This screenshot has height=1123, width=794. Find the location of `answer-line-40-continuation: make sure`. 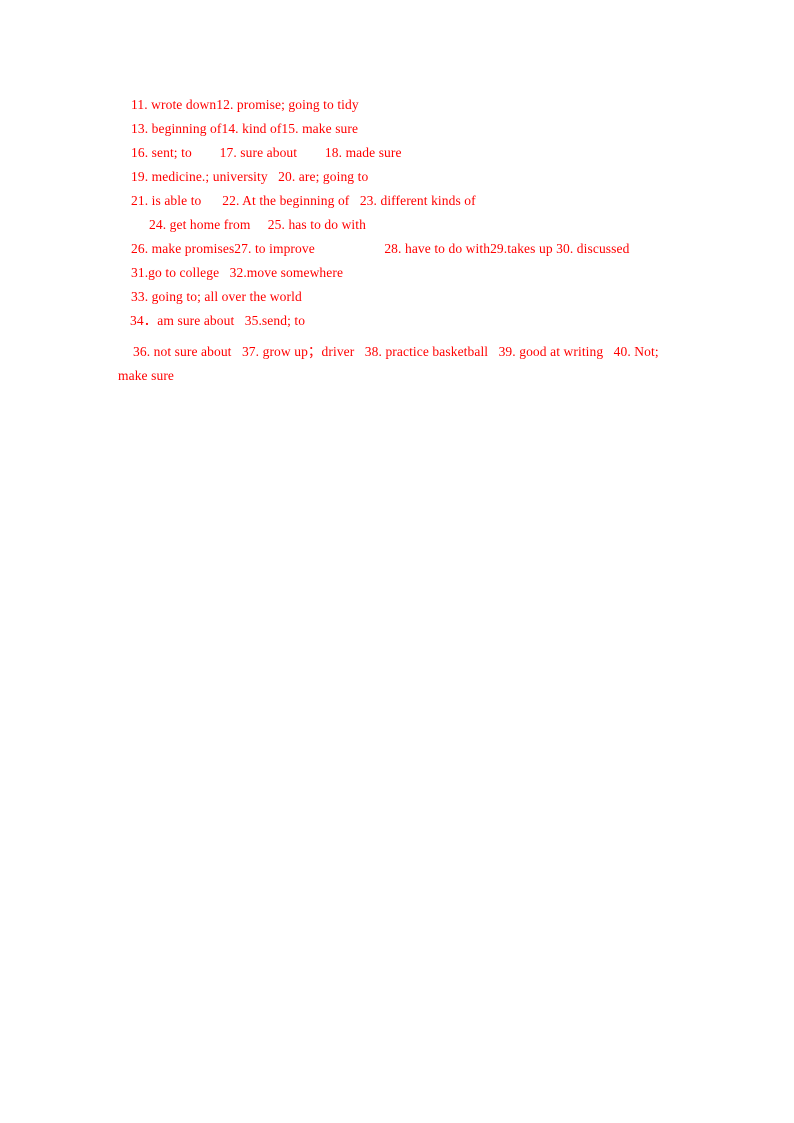

answer-line-40-continuation: make sure is located at coordinates (146, 375).